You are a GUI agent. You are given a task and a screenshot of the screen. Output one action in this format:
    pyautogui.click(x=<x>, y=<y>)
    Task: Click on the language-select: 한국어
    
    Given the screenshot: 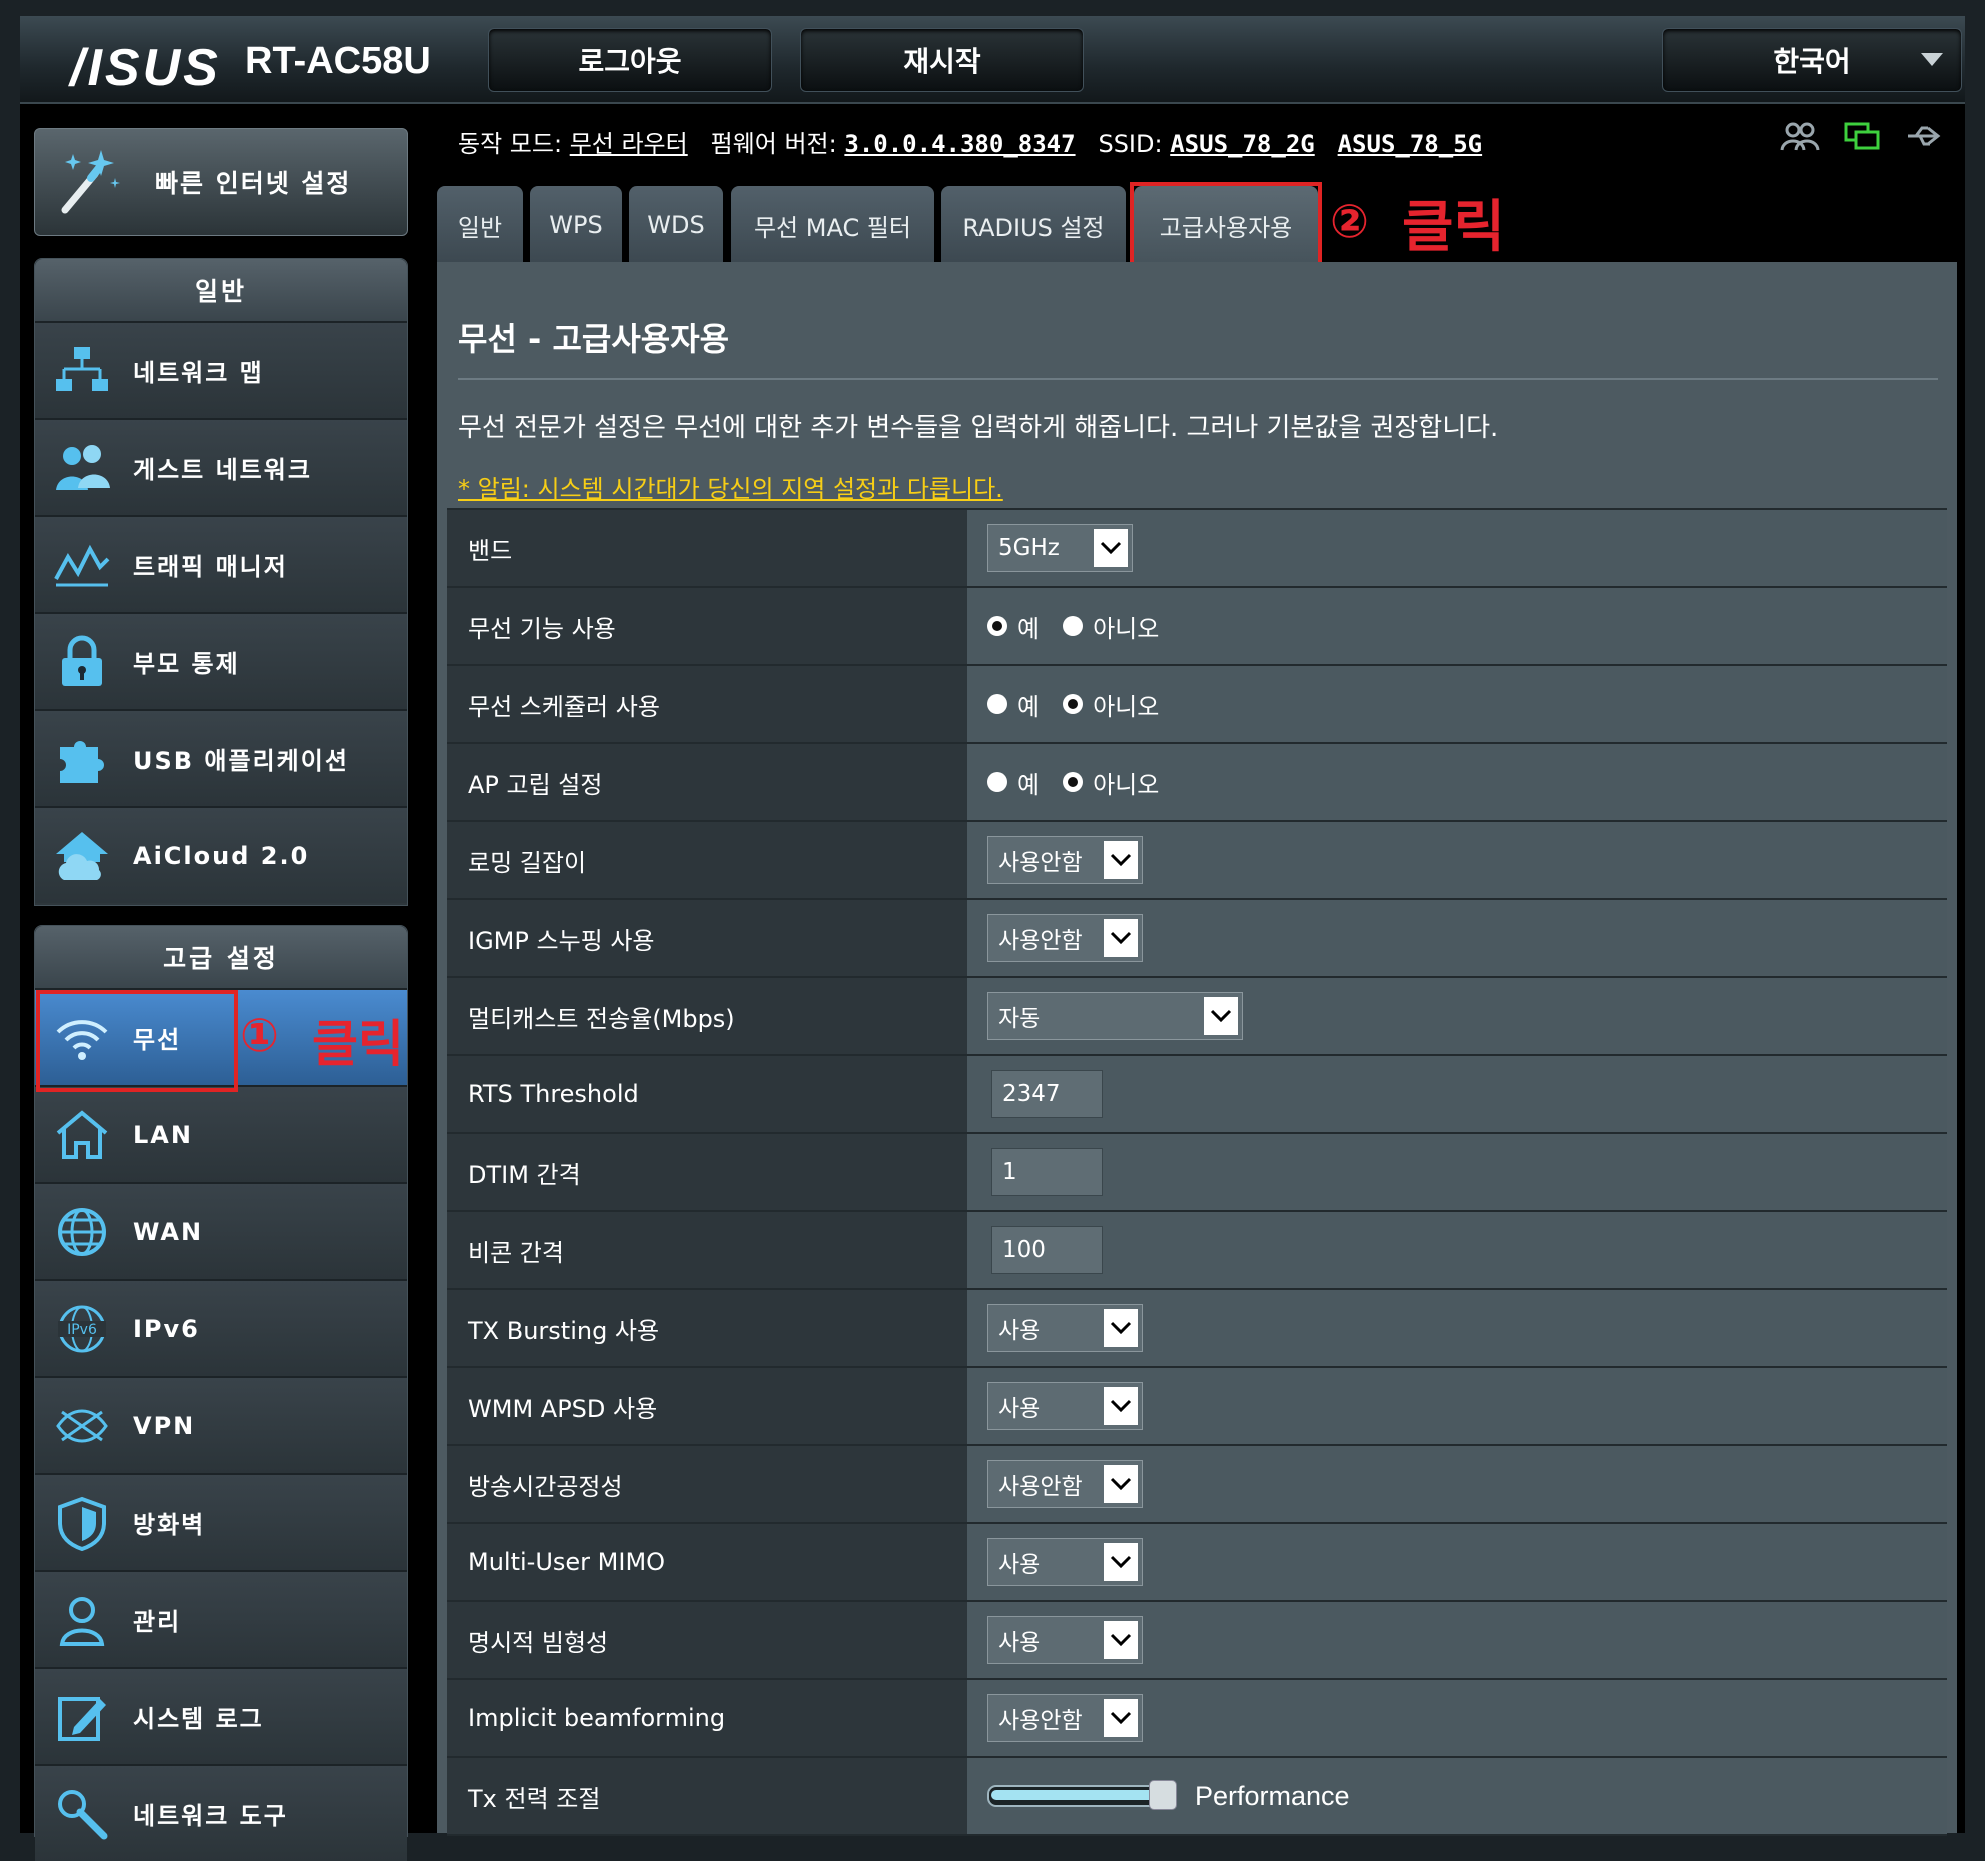 What is the action you would take?
    pyautogui.click(x=1812, y=60)
    